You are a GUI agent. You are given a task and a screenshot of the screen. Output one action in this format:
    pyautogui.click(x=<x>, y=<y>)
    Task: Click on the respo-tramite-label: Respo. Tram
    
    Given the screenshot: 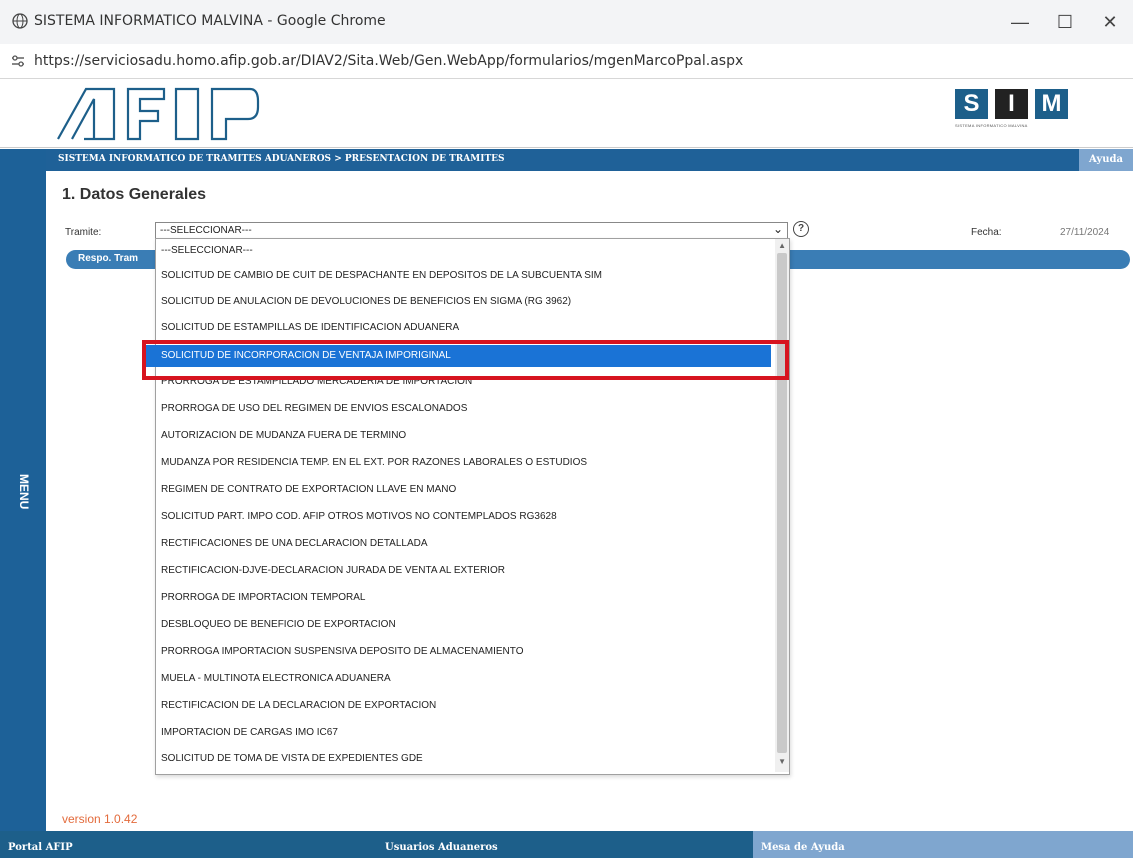 What is the action you would take?
    pyautogui.click(x=108, y=258)
    